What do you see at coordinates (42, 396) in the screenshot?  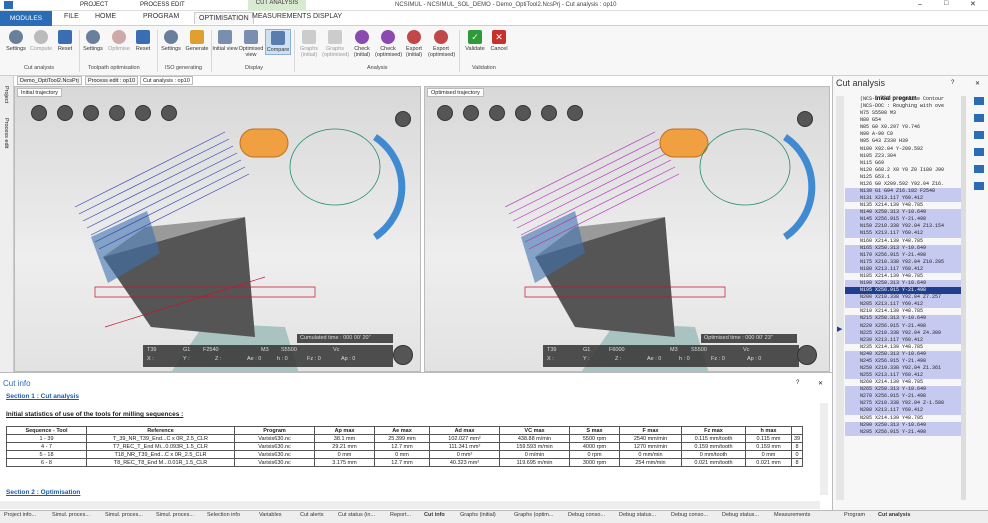 I see `section1-link: Section 1 : Cut analysis` at bounding box center [42, 396].